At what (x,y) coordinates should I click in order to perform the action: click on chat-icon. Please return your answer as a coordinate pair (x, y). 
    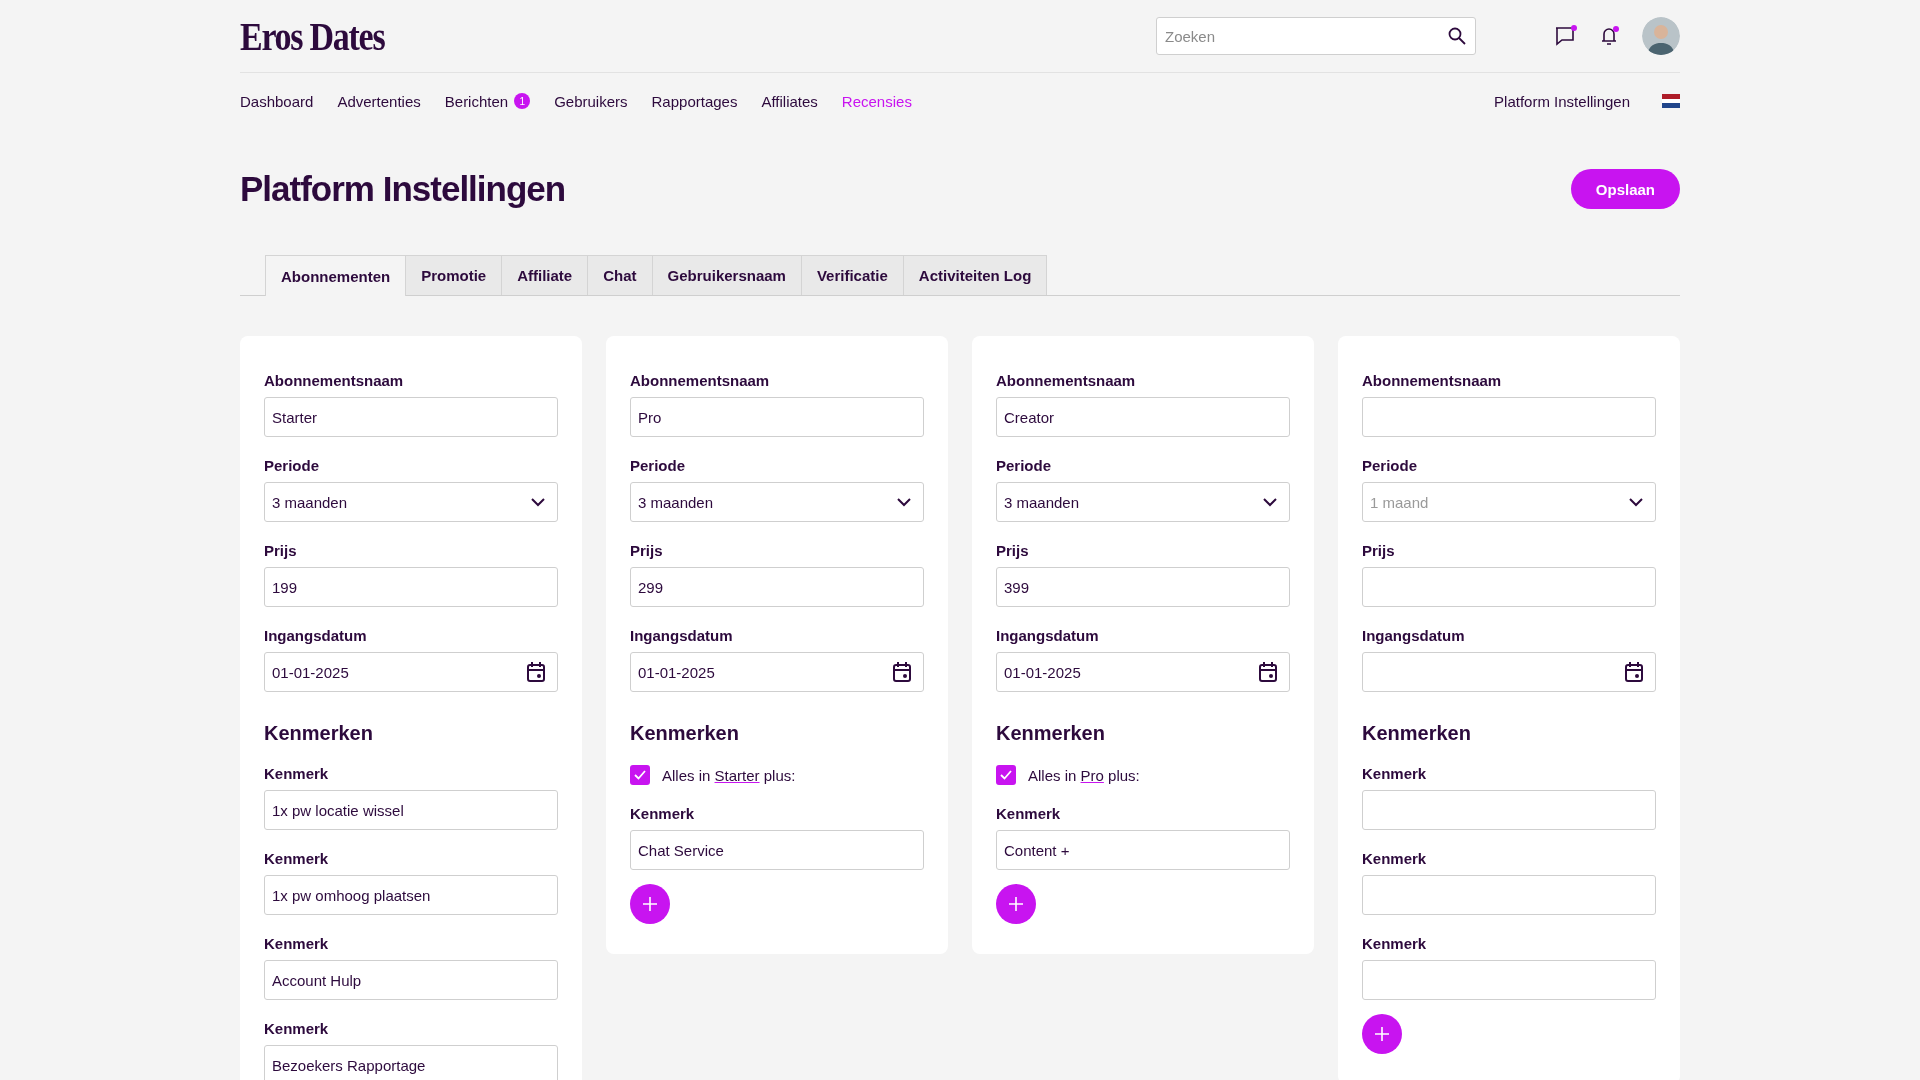
    Looking at the image, I should click on (1566, 36).